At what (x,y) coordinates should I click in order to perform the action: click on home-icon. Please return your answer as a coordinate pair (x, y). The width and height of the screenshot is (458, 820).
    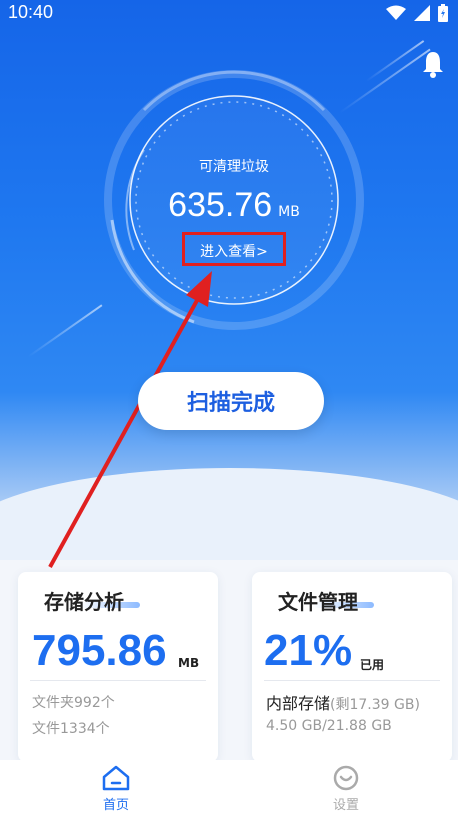
    Looking at the image, I should click on (116, 778).